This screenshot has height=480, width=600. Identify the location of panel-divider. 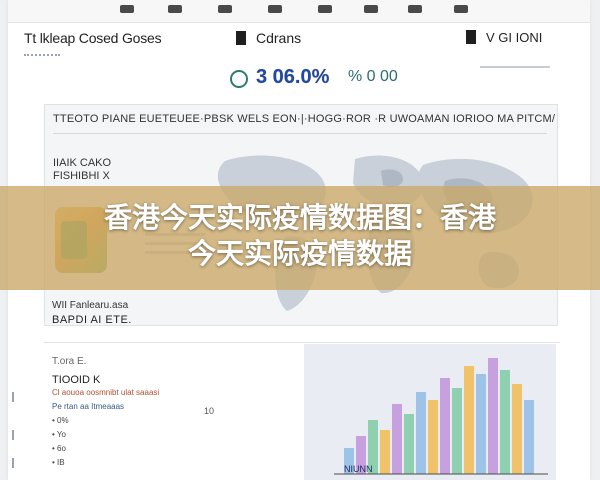
(300, 133).